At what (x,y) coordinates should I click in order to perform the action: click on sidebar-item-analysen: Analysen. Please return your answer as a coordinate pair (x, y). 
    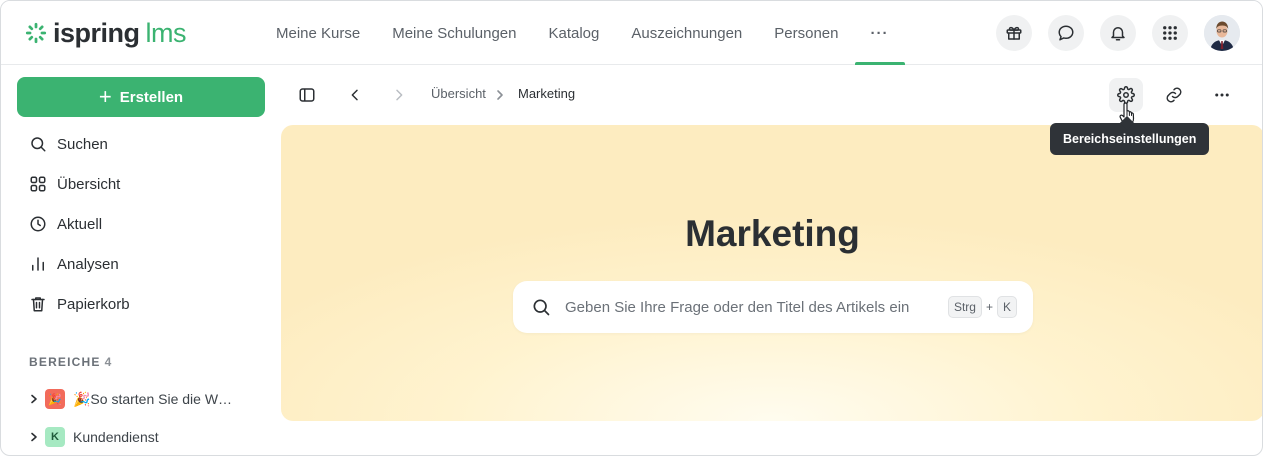
    Looking at the image, I should click on (74, 264).